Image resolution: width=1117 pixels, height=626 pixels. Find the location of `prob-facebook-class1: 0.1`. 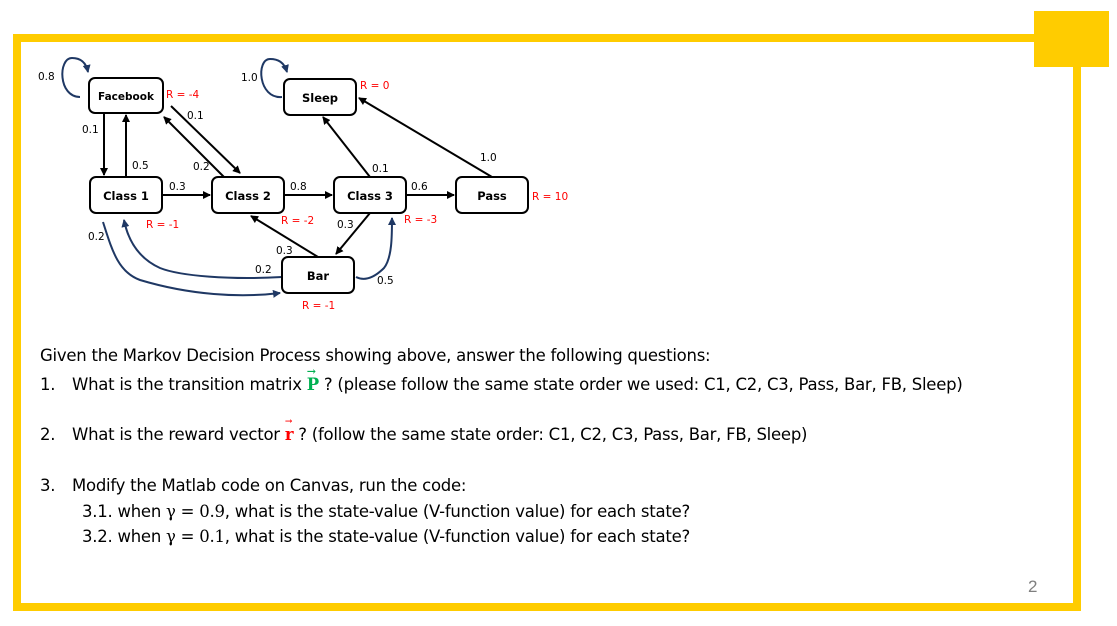

prob-facebook-class1: 0.1 is located at coordinates (90, 130).